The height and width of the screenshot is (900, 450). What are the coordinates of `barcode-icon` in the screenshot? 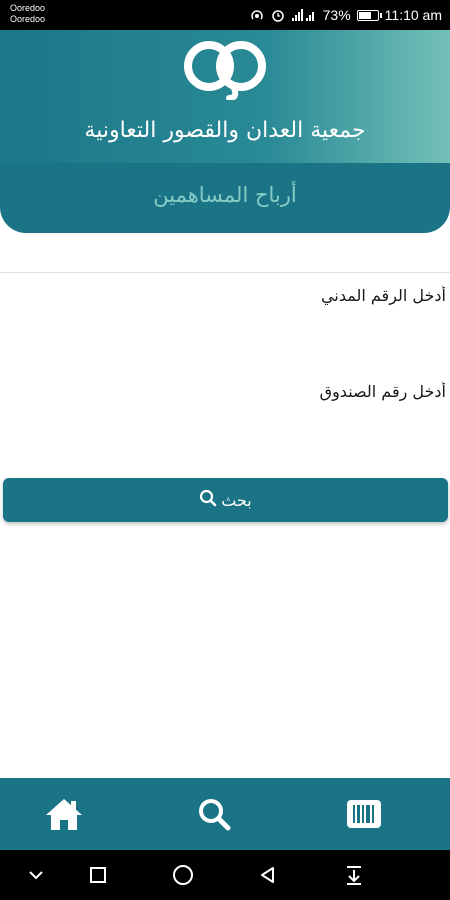 It's located at (364, 814).